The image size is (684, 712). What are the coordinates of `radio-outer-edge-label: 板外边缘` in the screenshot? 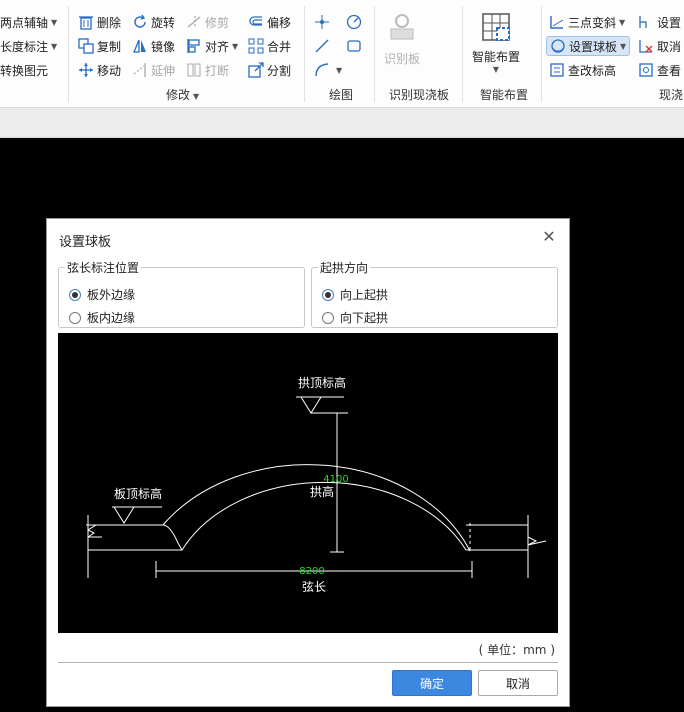 It's located at (111, 295).